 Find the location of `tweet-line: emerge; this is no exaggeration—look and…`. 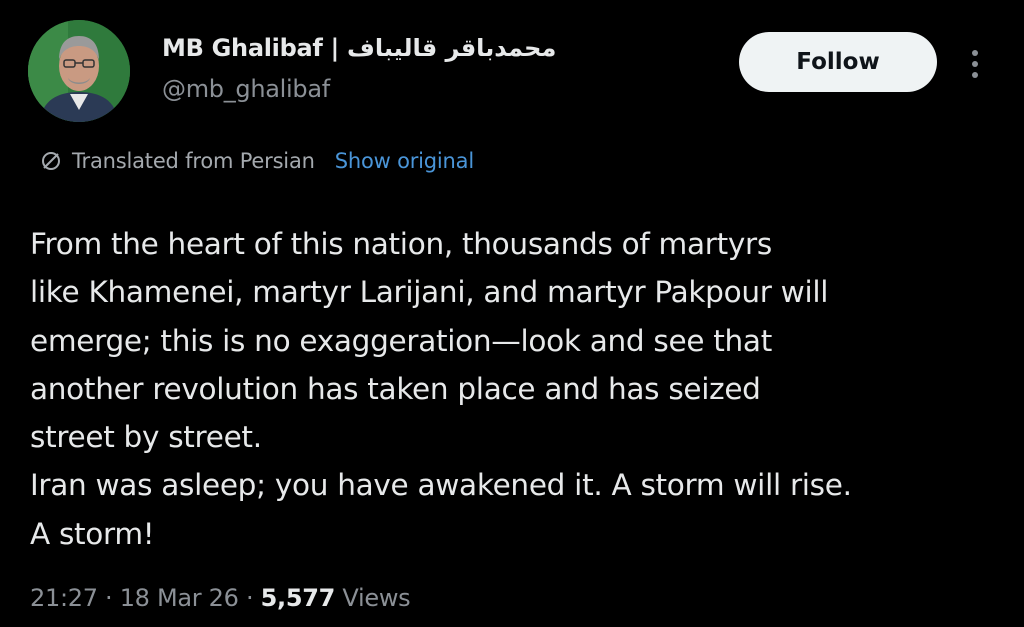

tweet-line: emerge; this is no exaggeration—look and… is located at coordinates (401, 340).